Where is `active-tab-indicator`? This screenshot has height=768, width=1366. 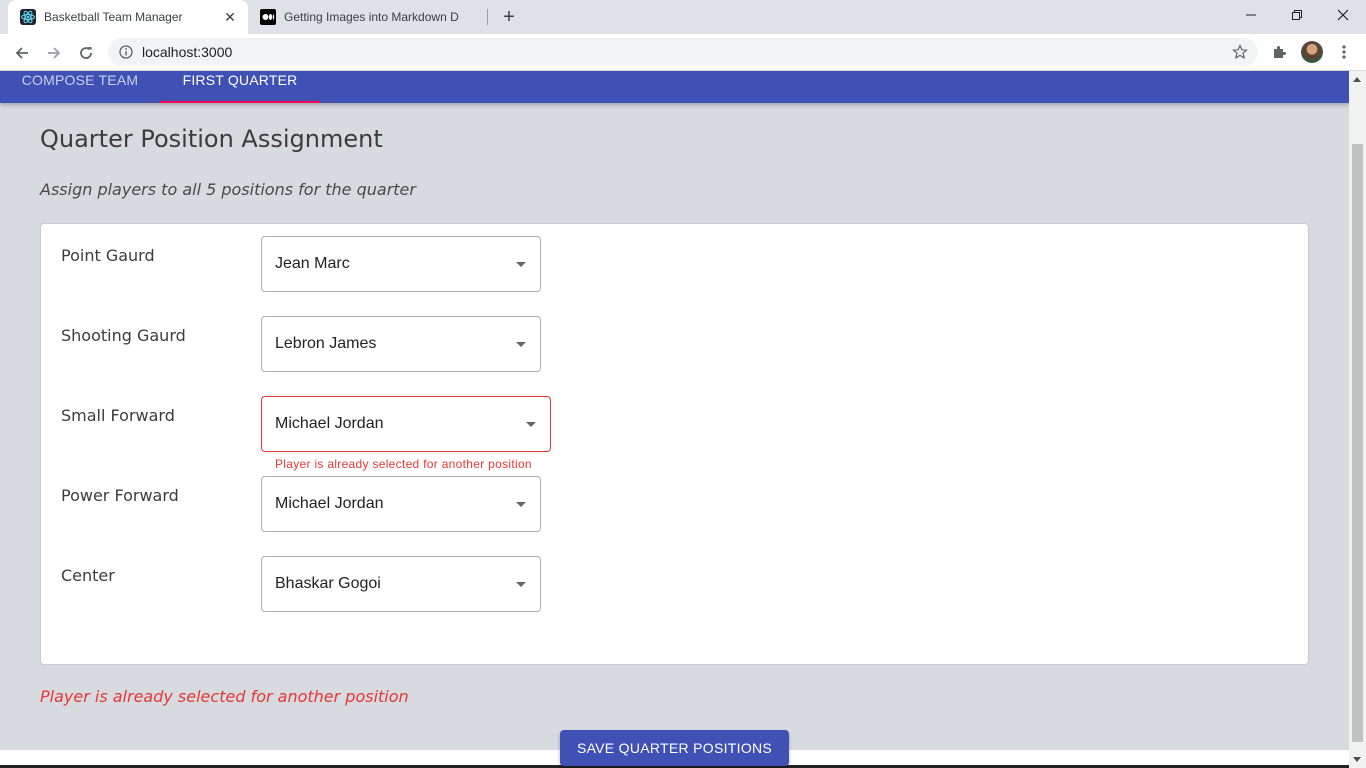 active-tab-indicator is located at coordinates (240, 102).